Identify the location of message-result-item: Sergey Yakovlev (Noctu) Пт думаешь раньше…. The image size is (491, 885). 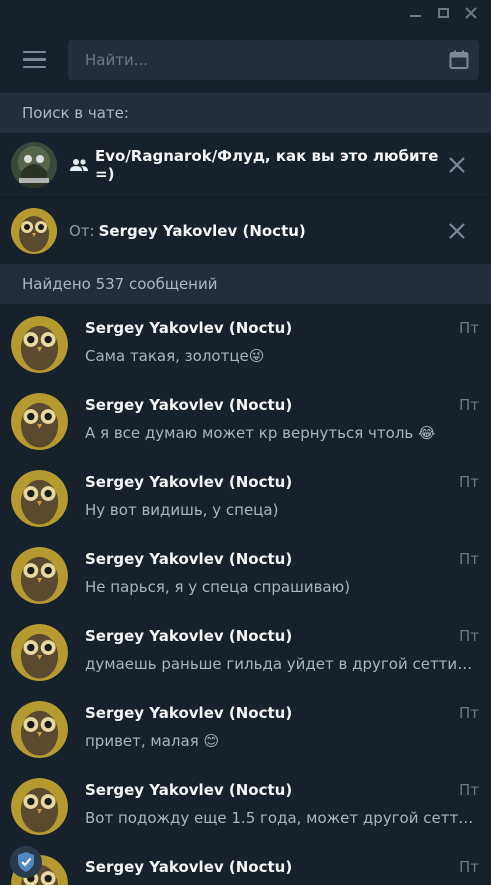
(245, 650).